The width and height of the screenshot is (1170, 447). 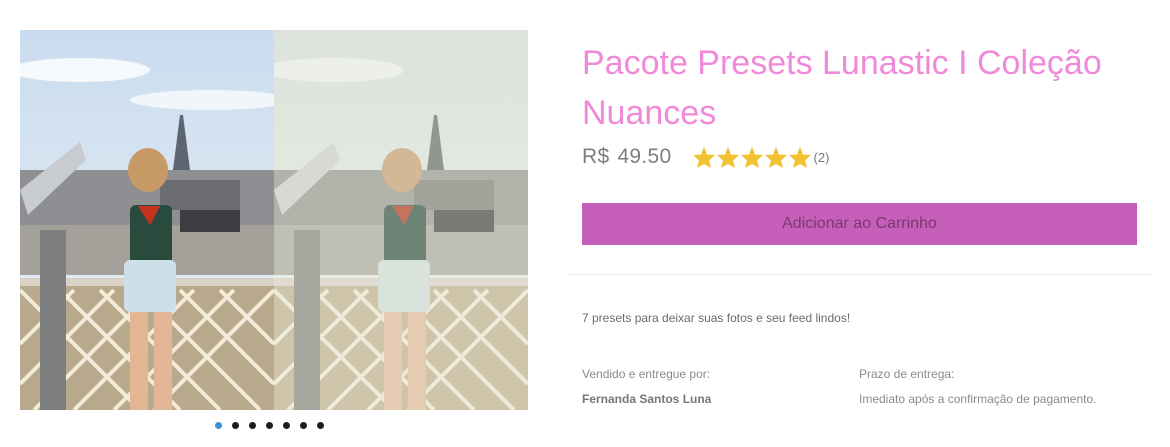 I want to click on product-price: R$ 49.50, so click(x=627, y=157).